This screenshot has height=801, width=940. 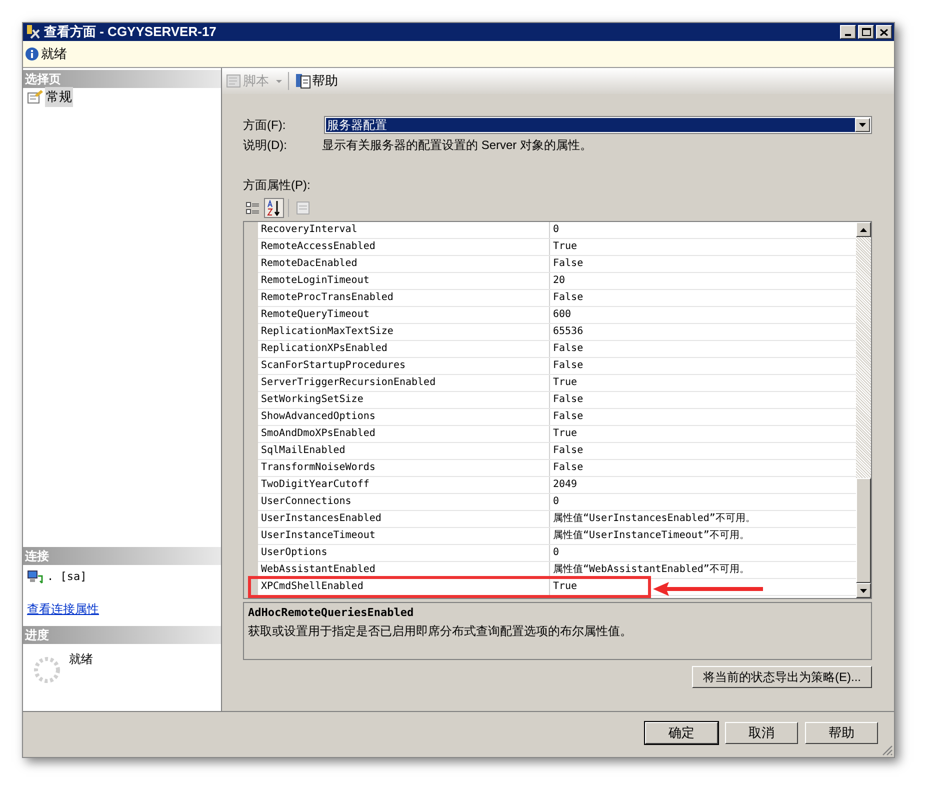 What do you see at coordinates (651, 570) in the screenshot?
I see `property-value: 属性值“WebAssistantEnabled”不可用。` at bounding box center [651, 570].